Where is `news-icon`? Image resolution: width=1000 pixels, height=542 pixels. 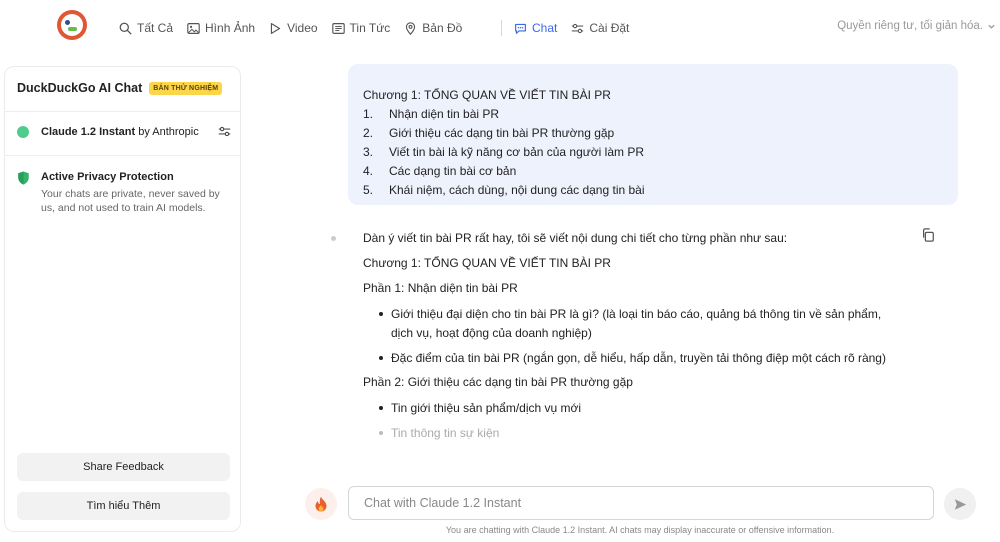 news-icon is located at coordinates (338, 28).